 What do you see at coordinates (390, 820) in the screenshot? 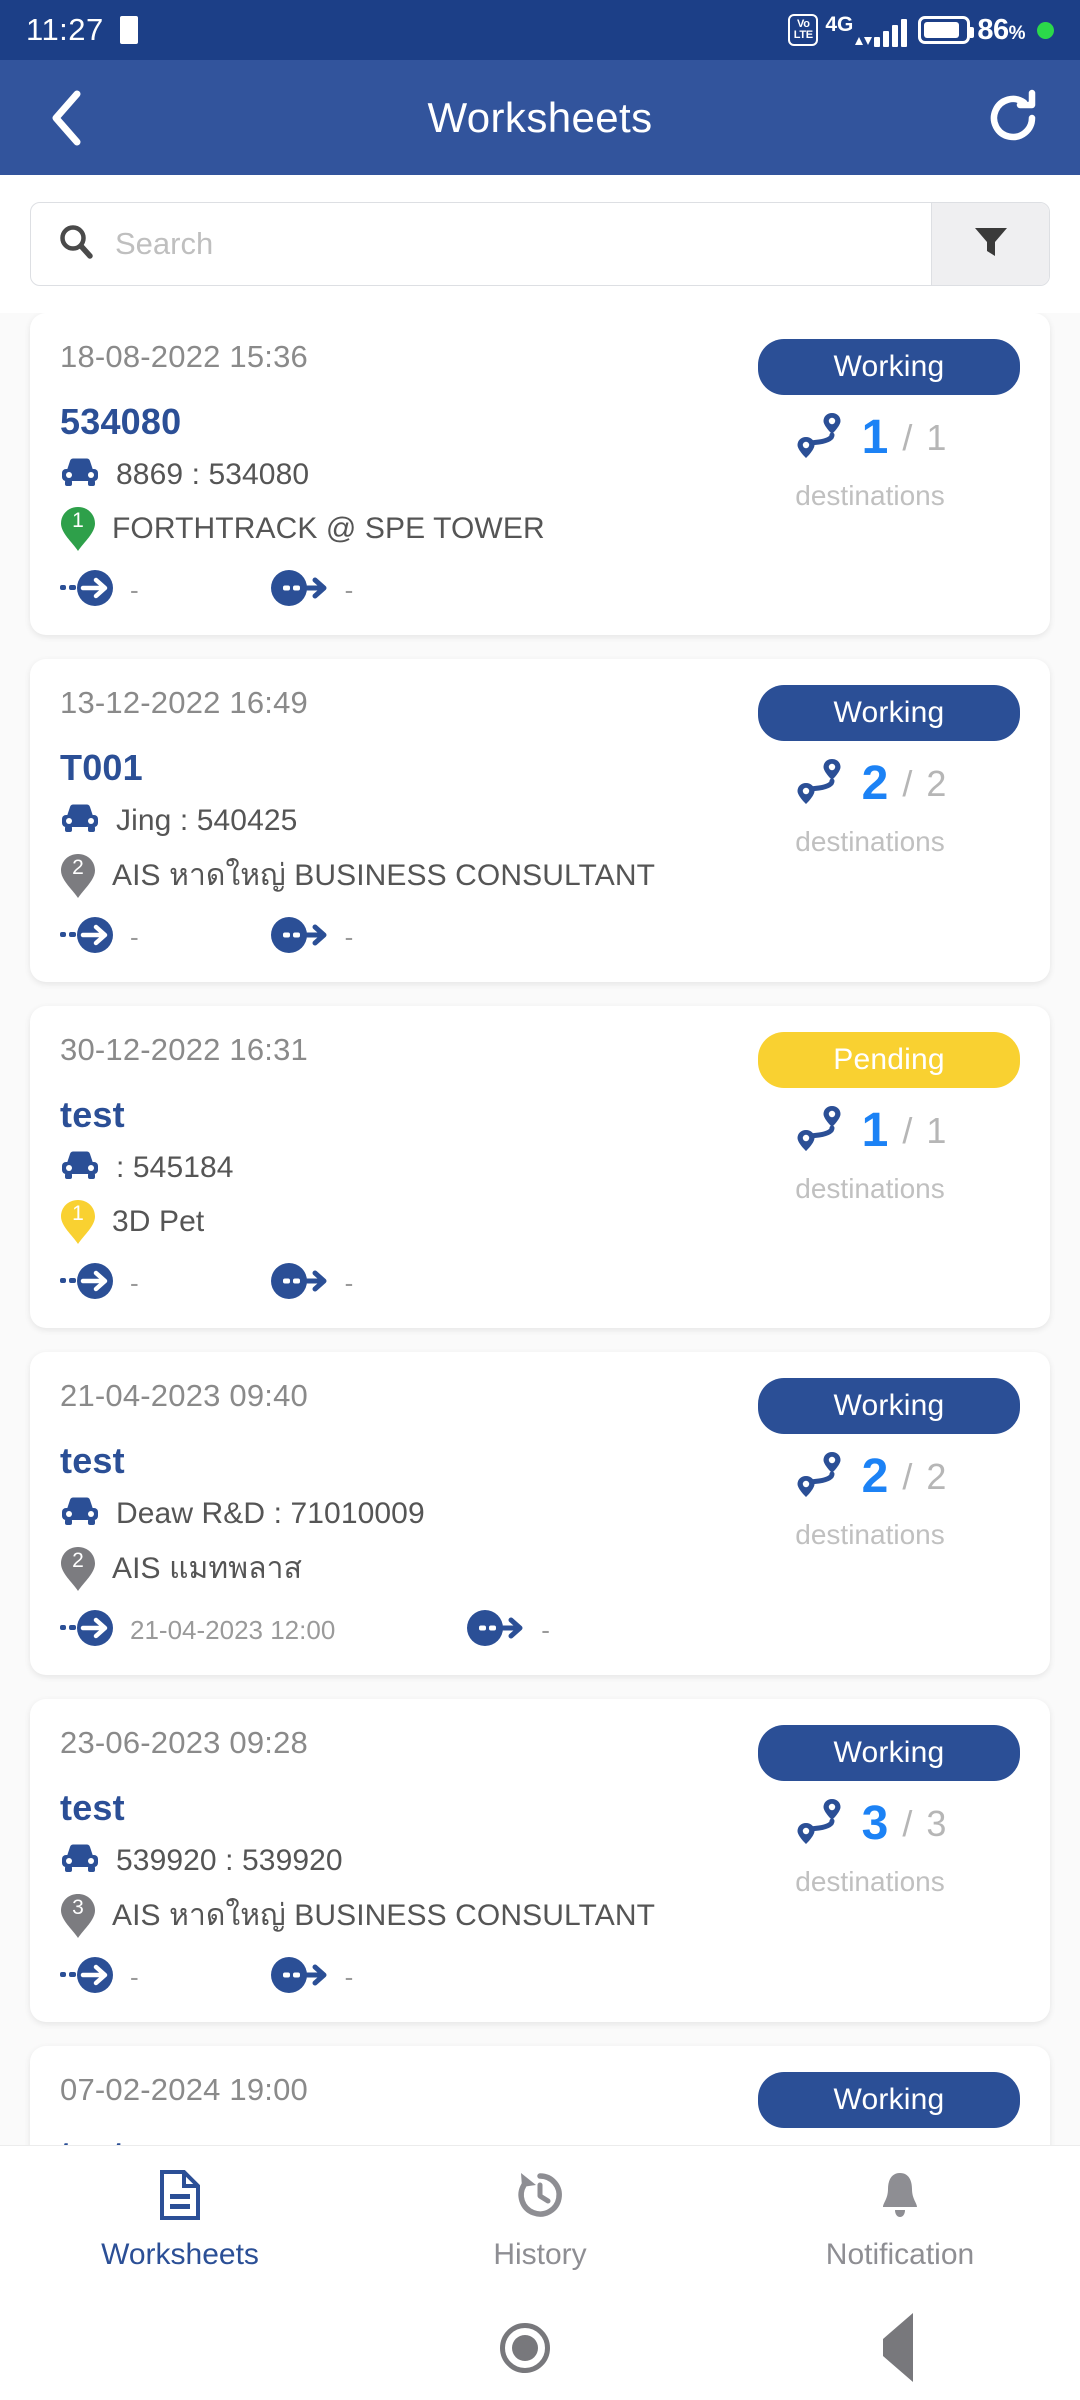
I see `vehicle-row: Jing : 540425` at bounding box center [390, 820].